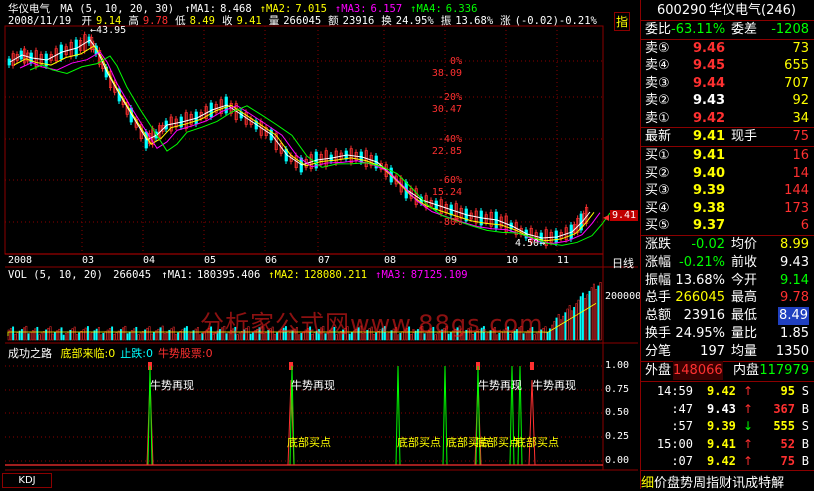 This screenshot has width=814, height=491. I want to click on tick-arrow-icon: ↑, so click(748, 391).